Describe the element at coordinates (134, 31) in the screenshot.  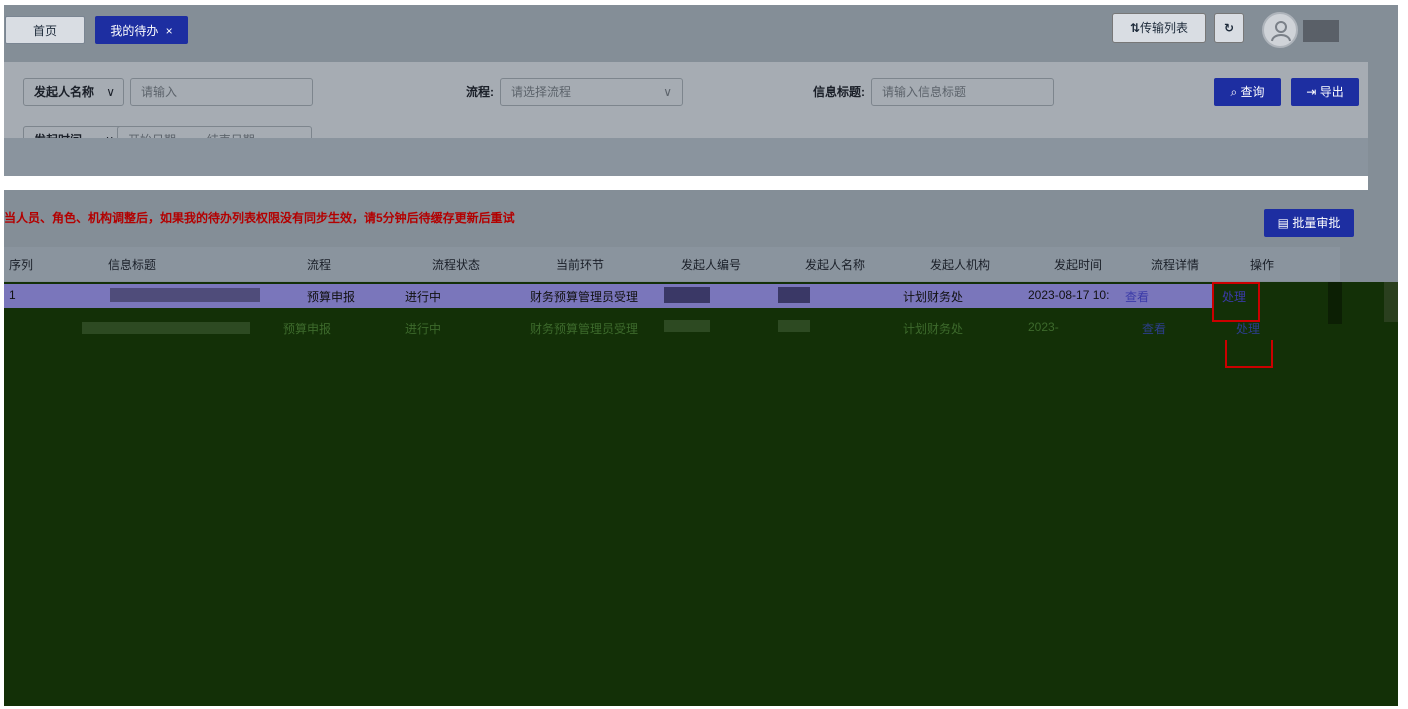
I see `tab-my-todo-label: 我的待办` at that location.